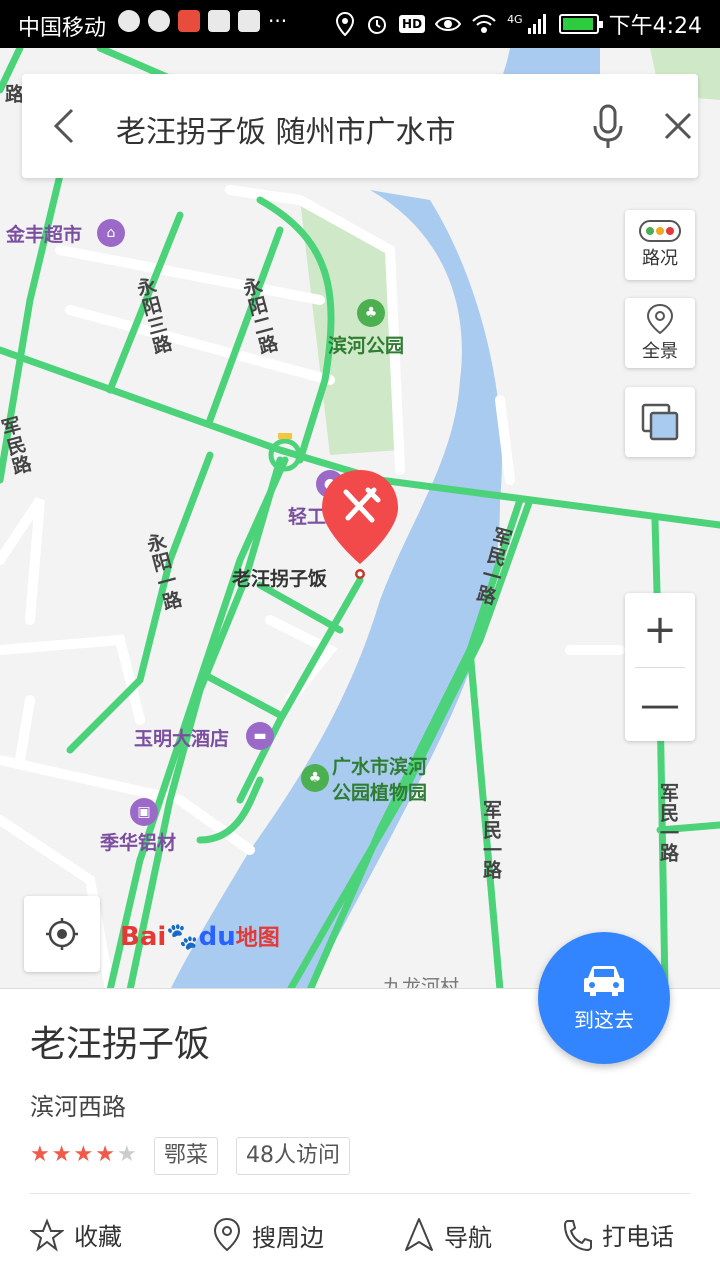 The height and width of the screenshot is (1280, 720). Describe the element at coordinates (668, 823) in the screenshot. I see `road-label-junmin-right: 军民一路` at that location.